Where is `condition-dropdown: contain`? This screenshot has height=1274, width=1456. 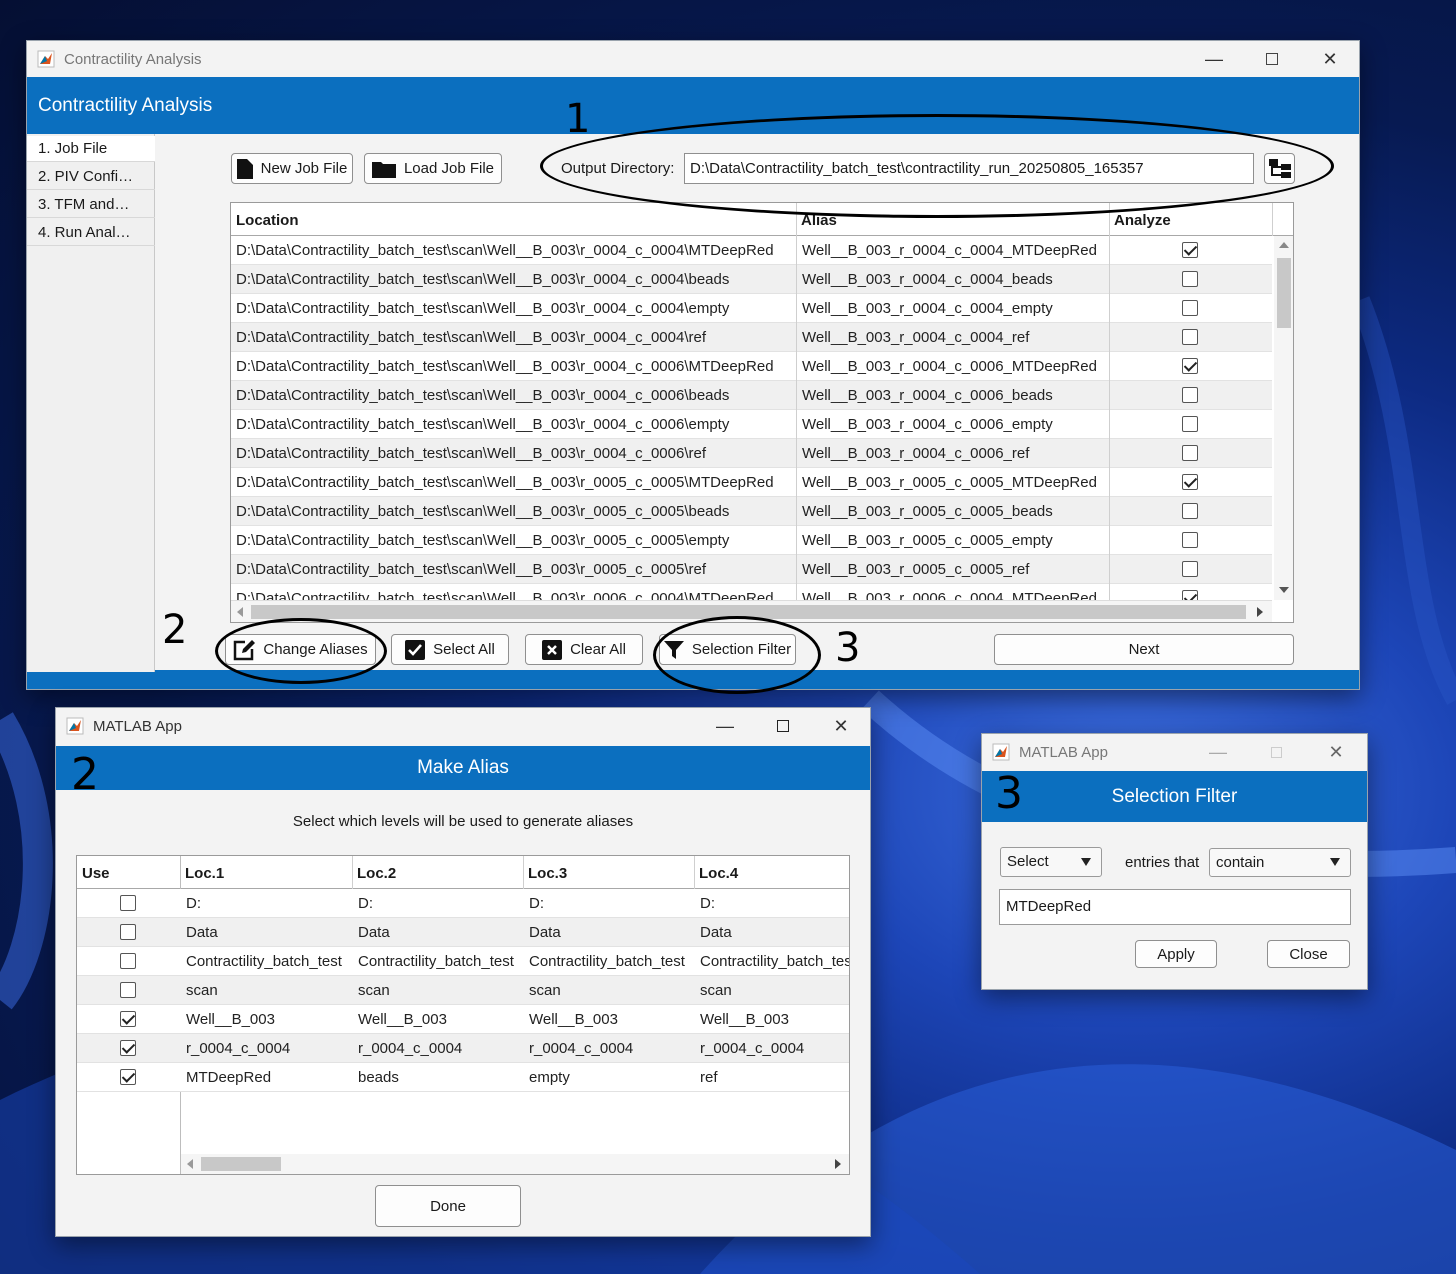 condition-dropdown: contain is located at coordinates (1280, 862).